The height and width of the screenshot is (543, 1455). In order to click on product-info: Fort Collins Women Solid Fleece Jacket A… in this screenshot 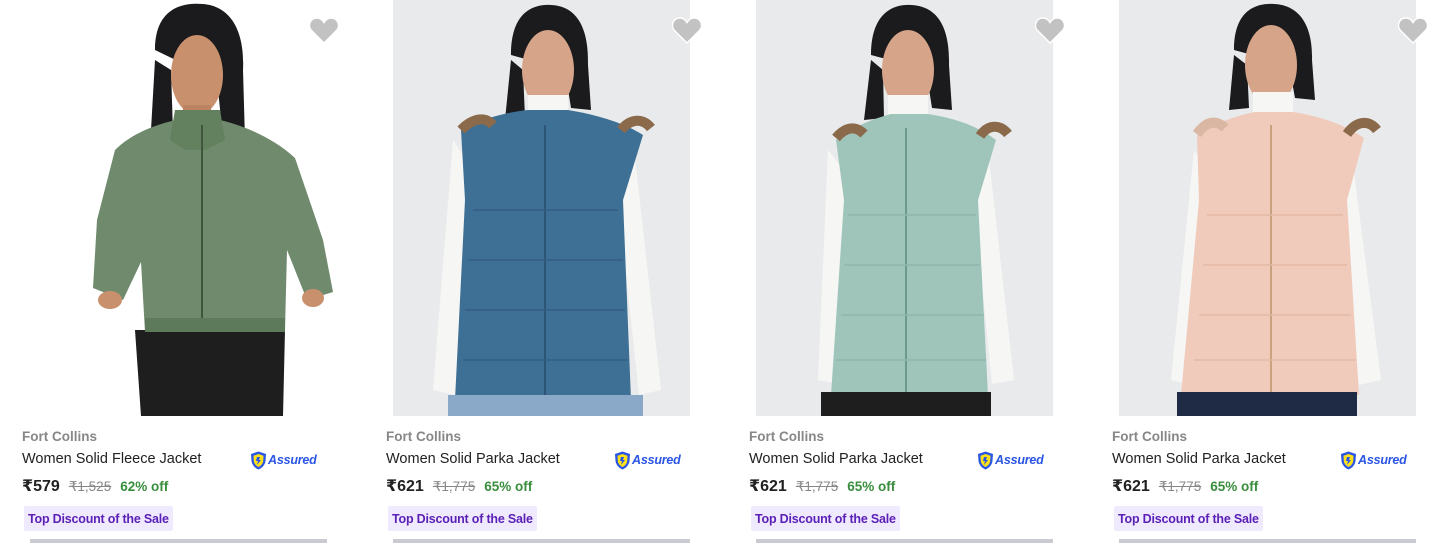, I will do `click(182, 479)`.